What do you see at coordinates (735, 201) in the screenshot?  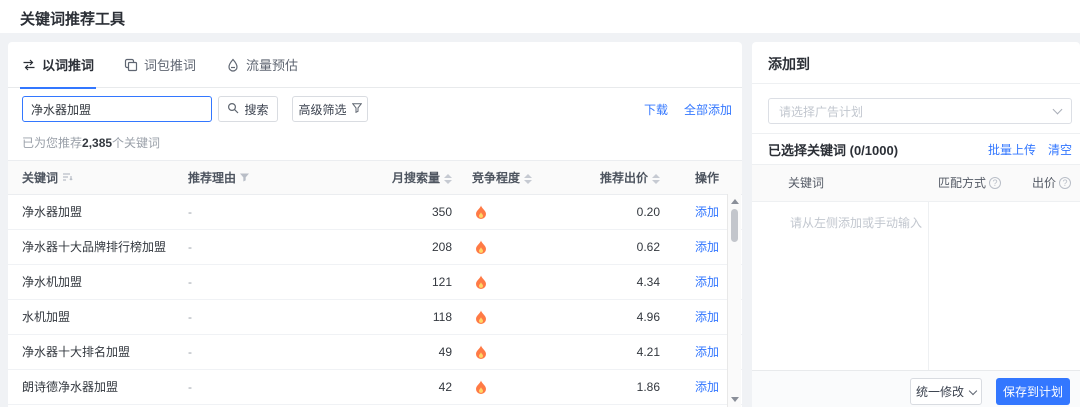 I see `scroll-up-arrow-icon` at bounding box center [735, 201].